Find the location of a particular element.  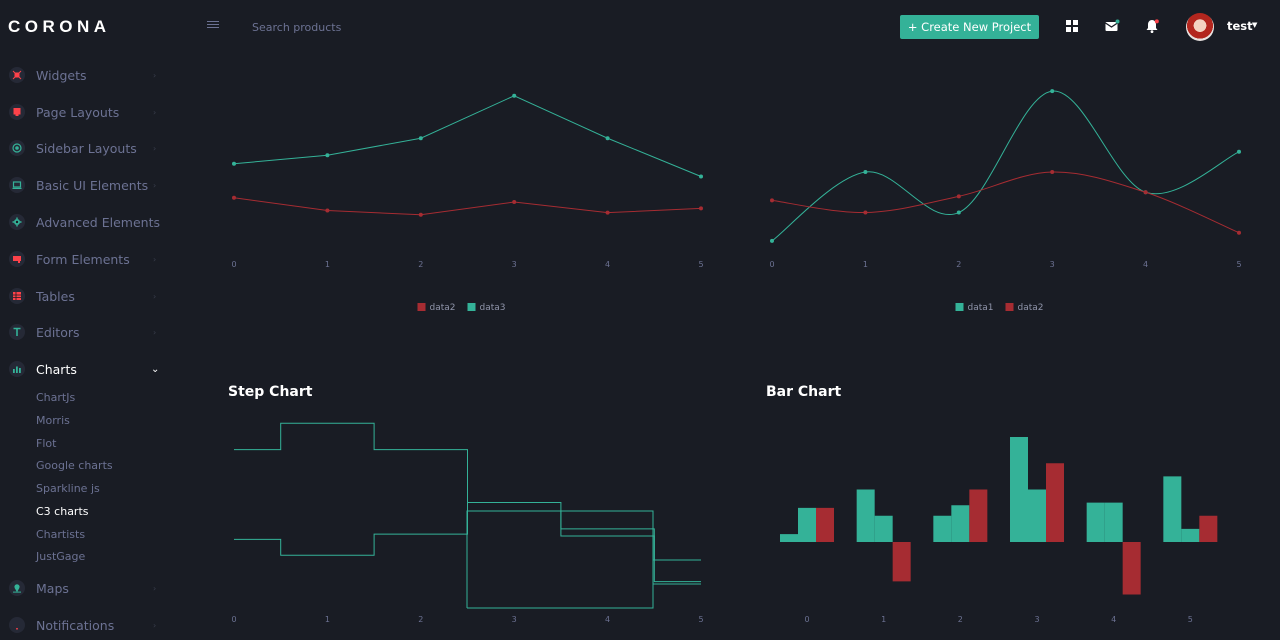

sidebar-item-notifications: Notifications › is located at coordinates (85, 625).